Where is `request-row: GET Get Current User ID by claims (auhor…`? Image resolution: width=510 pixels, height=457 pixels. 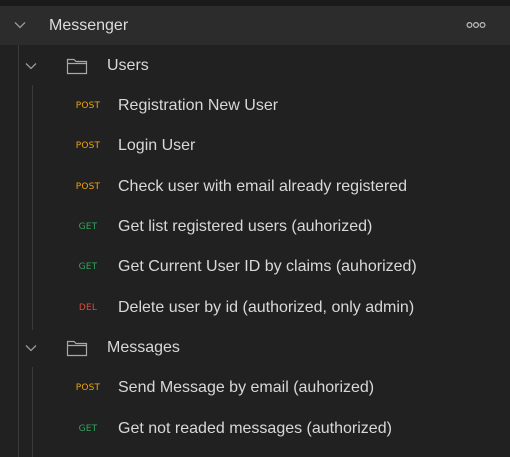 request-row: GET Get Current User ID by claims (auhor… is located at coordinates (255, 267).